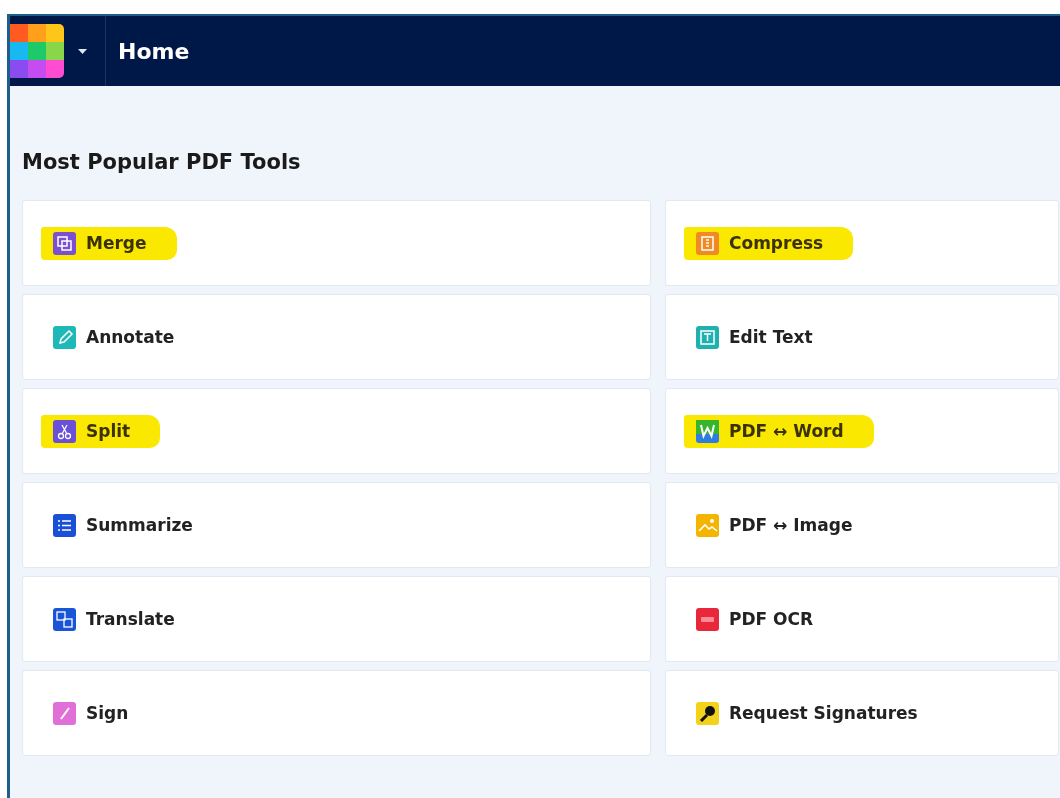  What do you see at coordinates (130, 619) in the screenshot?
I see `tool-label: Translate` at bounding box center [130, 619].